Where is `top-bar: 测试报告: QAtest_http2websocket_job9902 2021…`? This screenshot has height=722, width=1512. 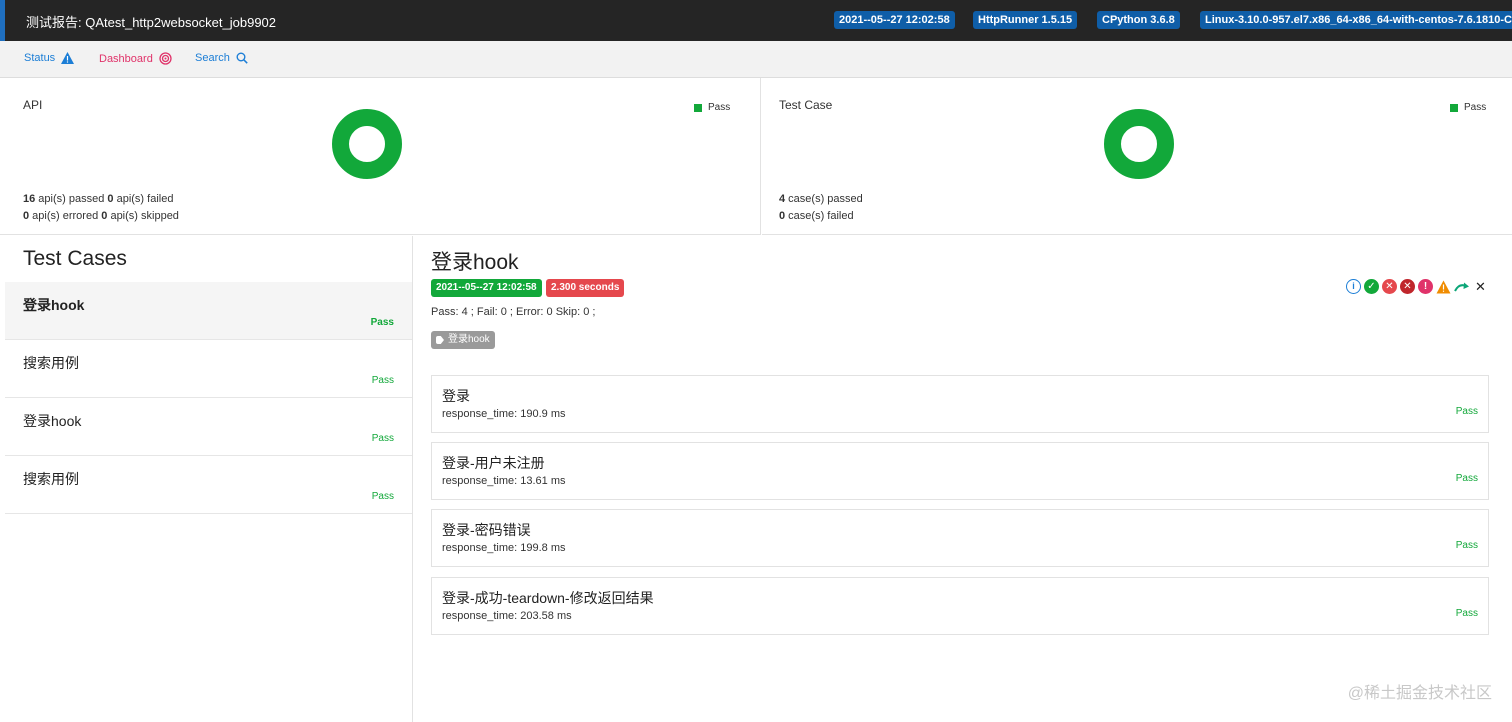 top-bar: 测试报告: QAtest_http2websocket_job9902 2021… is located at coordinates (756, 20).